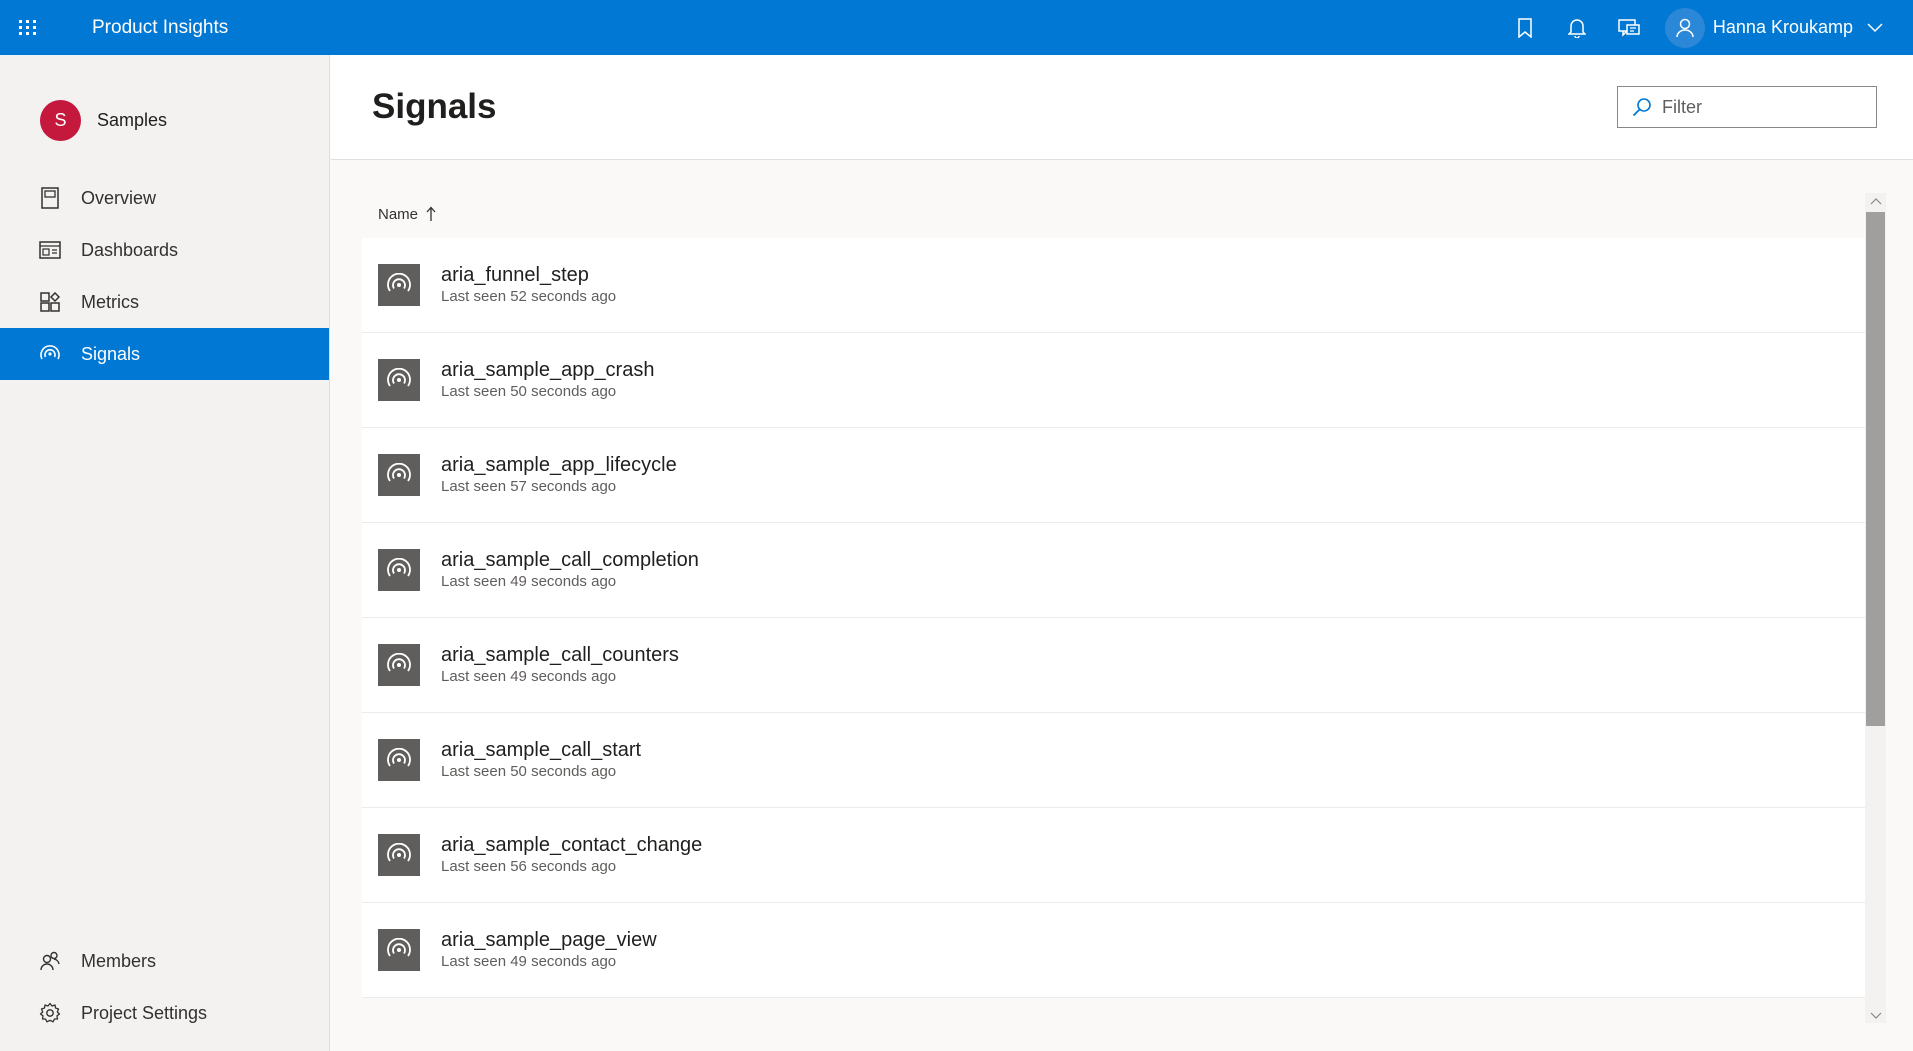  What do you see at coordinates (956, 27) in the screenshot?
I see `top-bar: Product Insights Hanna Kroukamp` at bounding box center [956, 27].